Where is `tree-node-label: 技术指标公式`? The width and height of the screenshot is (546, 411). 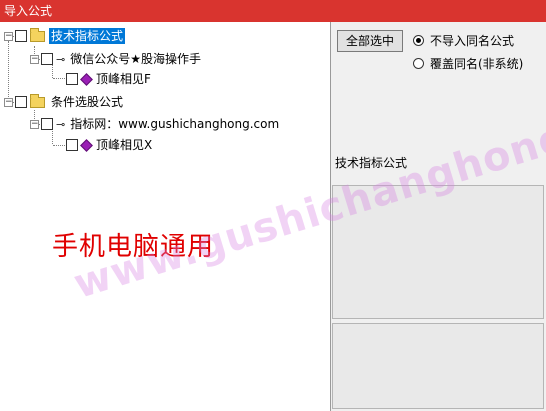
tree-node-label: 技术指标公式 is located at coordinates (87, 36).